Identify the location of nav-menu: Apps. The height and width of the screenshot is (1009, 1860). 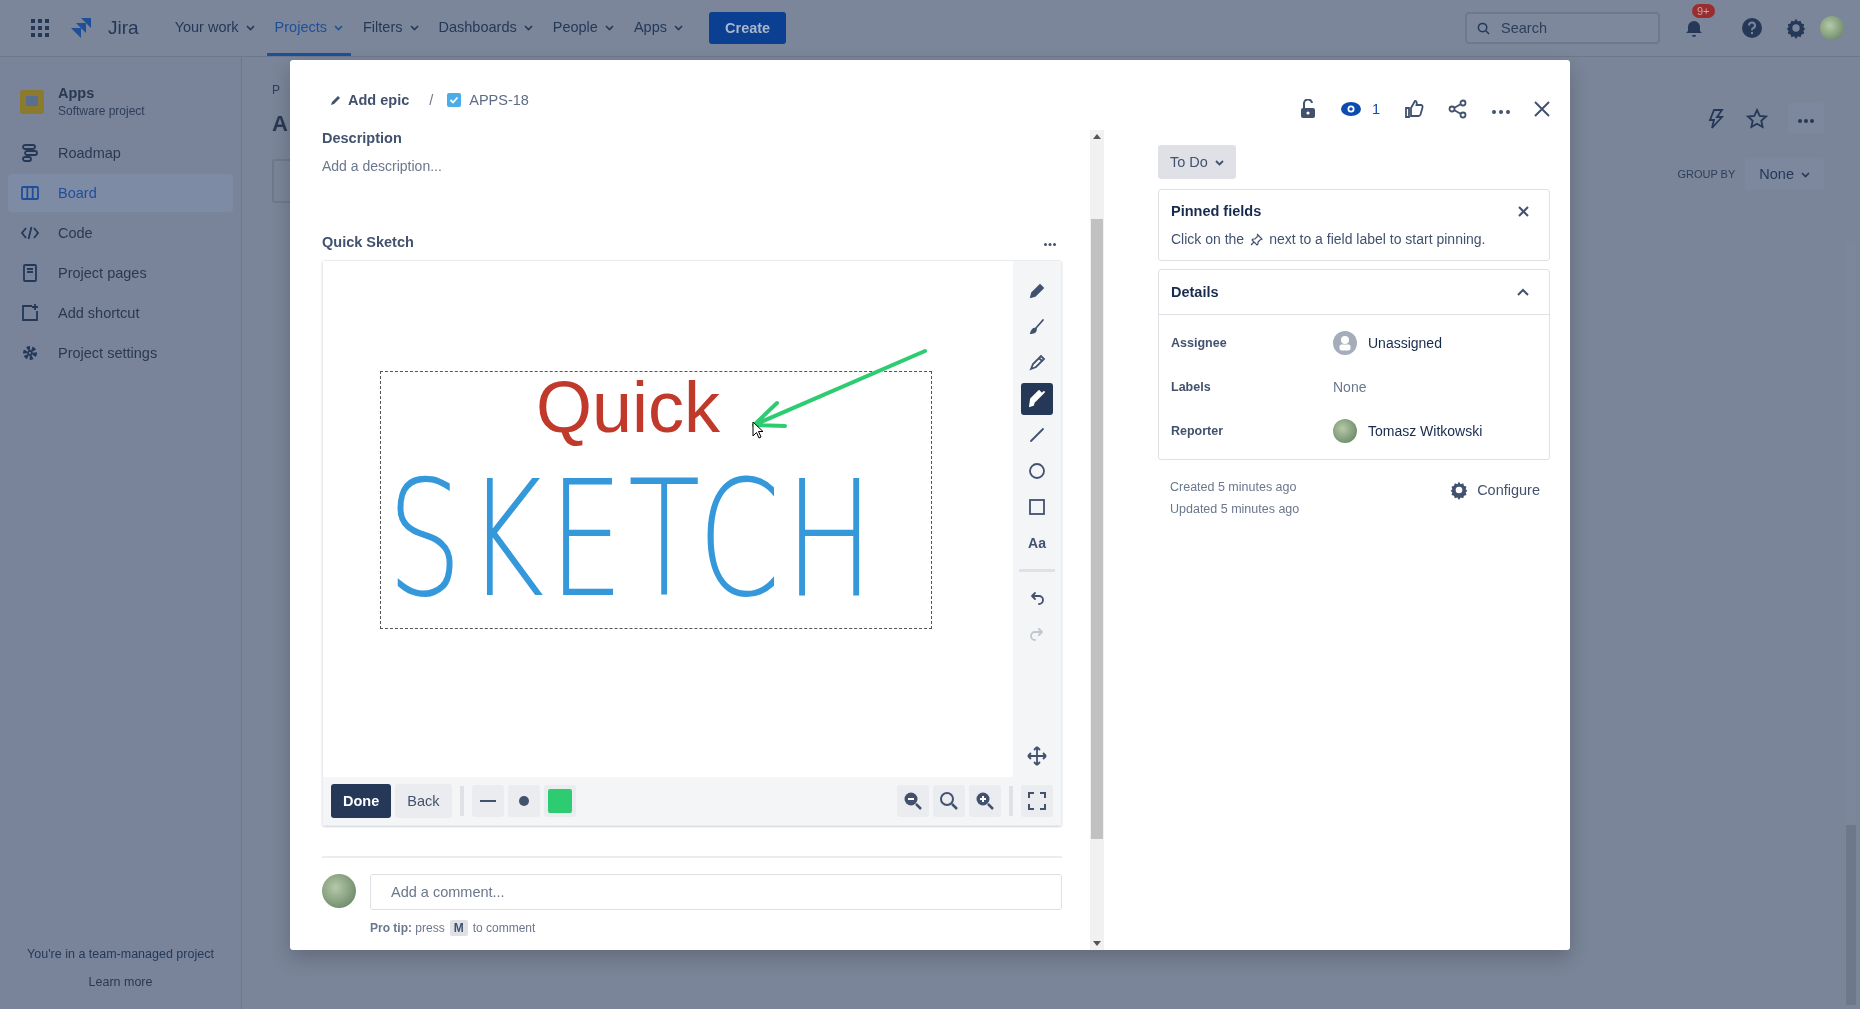
(658, 28).